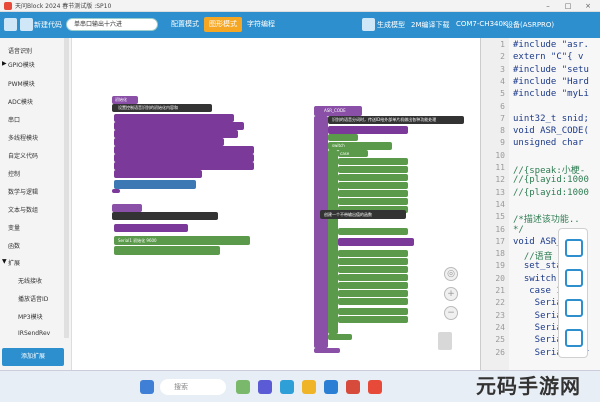 This screenshot has height=402, width=600. Describe the element at coordinates (537, 266) in the screenshot. I see `code-line: set_sta` at that location.